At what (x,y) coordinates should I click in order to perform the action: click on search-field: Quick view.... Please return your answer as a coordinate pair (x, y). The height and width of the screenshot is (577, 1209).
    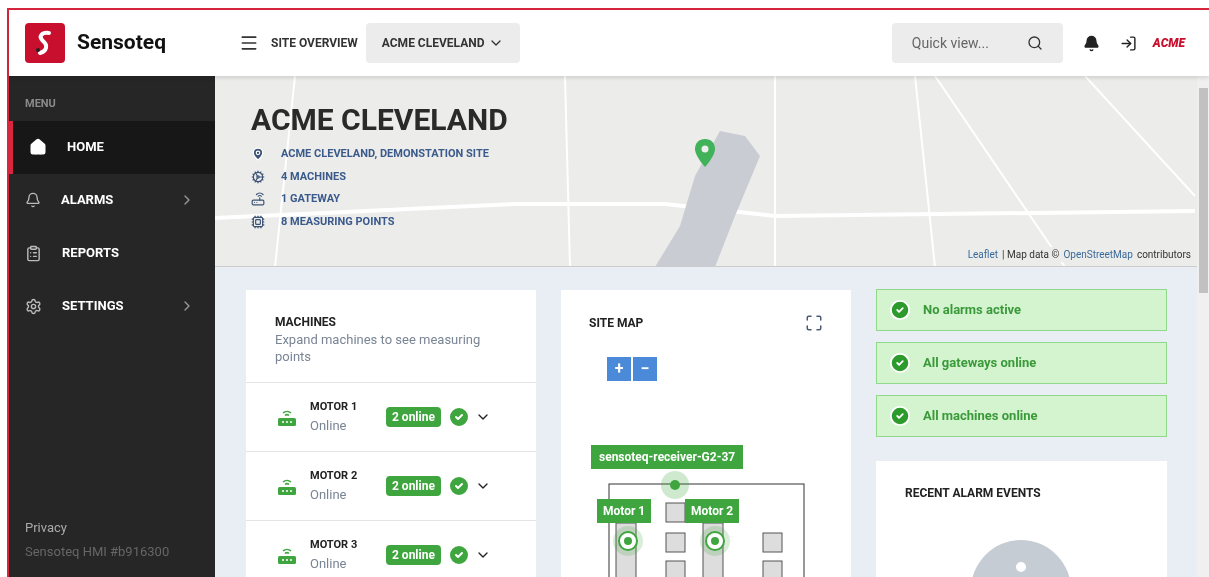
    Looking at the image, I should click on (977, 43).